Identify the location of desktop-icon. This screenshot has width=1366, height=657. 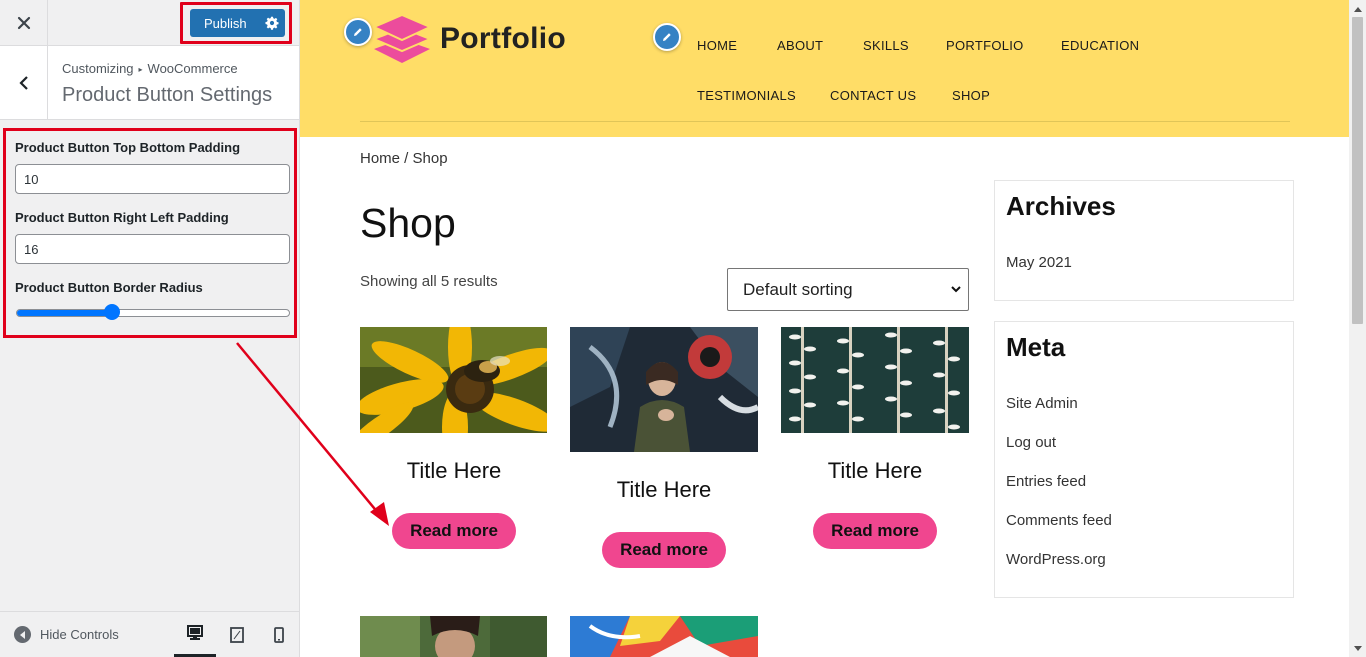
(195, 632).